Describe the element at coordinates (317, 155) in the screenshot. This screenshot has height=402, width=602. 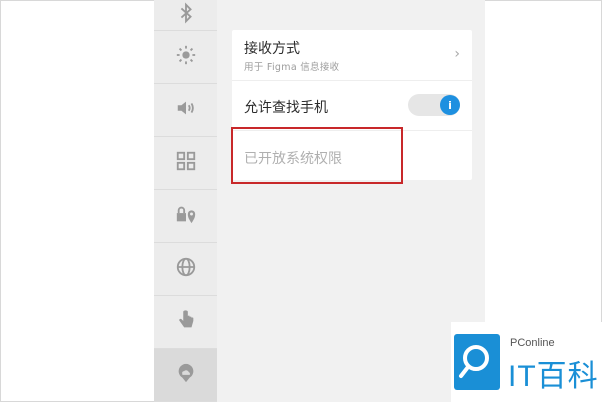
I see `highlight-box` at that location.